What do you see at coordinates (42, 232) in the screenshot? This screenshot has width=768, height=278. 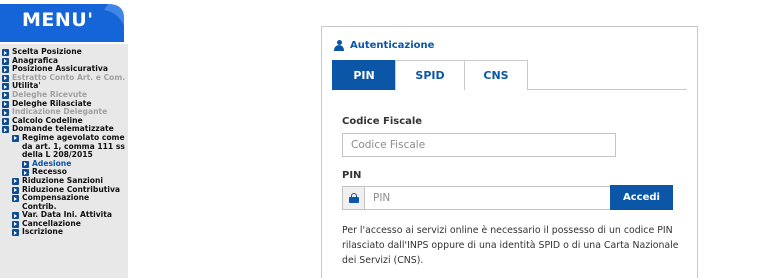 I see `menu-item-label: Iscrizione` at bounding box center [42, 232].